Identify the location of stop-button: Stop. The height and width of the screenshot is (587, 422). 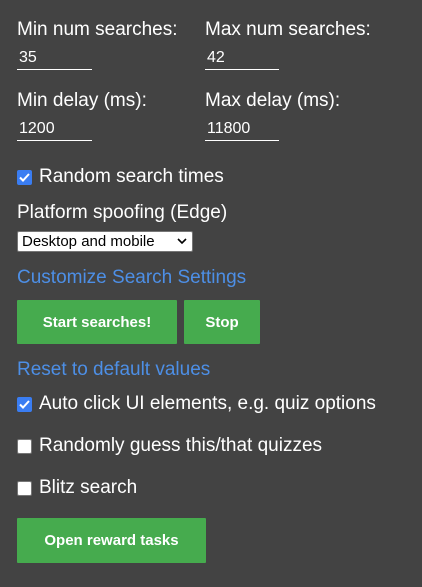
(222, 322).